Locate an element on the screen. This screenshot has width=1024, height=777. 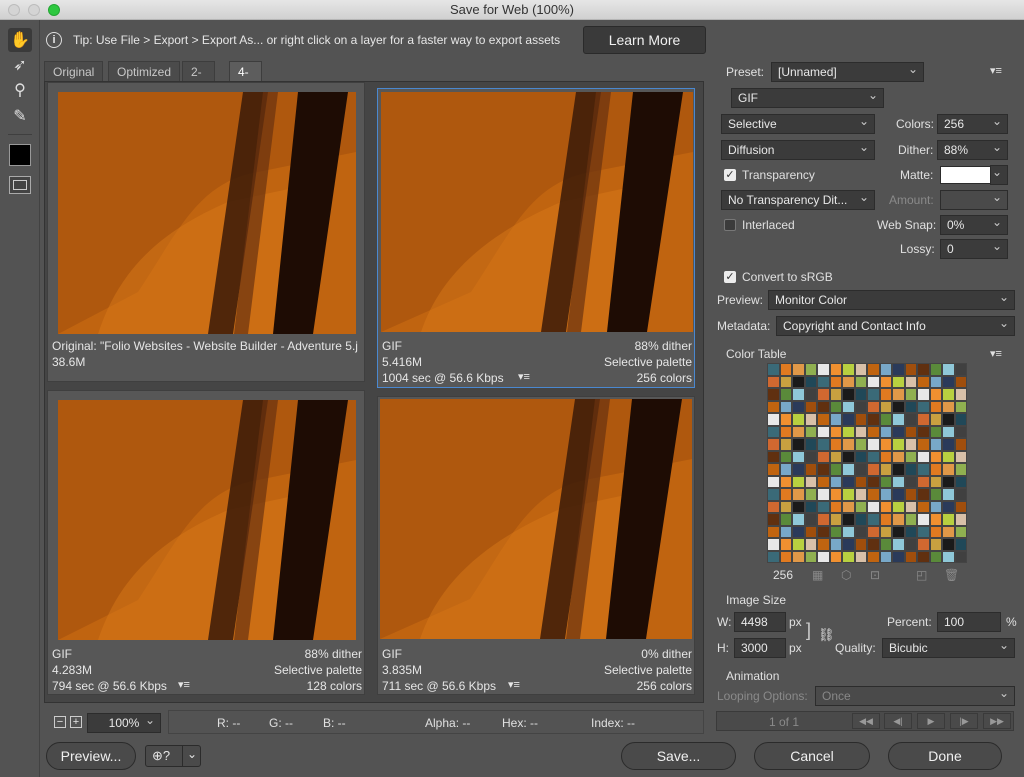
matte-color-swatch is located at coordinates (965, 175).